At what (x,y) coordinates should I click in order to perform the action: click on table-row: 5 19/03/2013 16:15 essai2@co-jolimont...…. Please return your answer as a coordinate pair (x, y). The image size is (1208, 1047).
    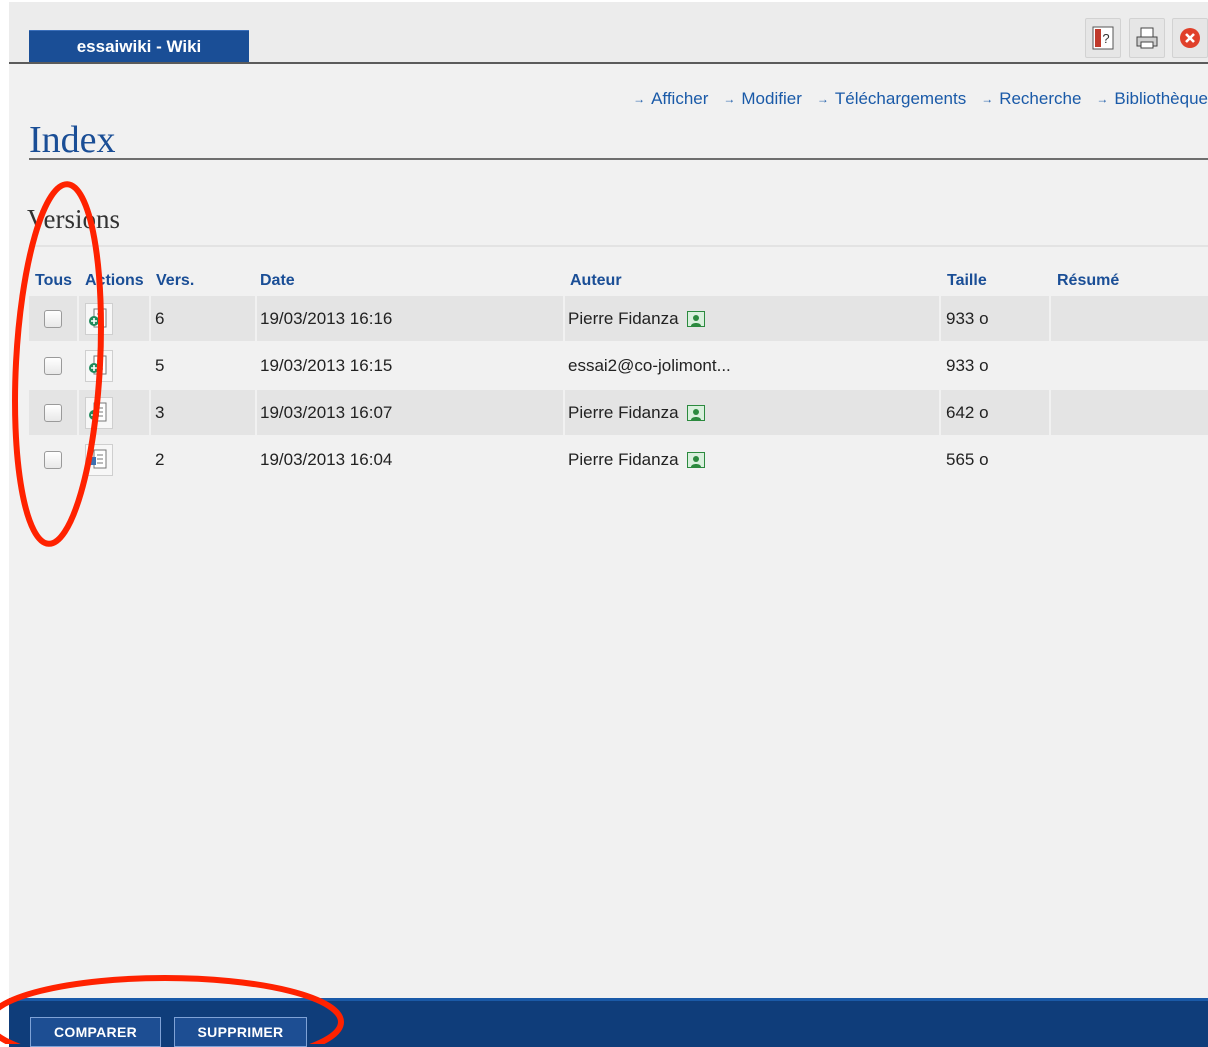
    Looking at the image, I should click on (618, 365).